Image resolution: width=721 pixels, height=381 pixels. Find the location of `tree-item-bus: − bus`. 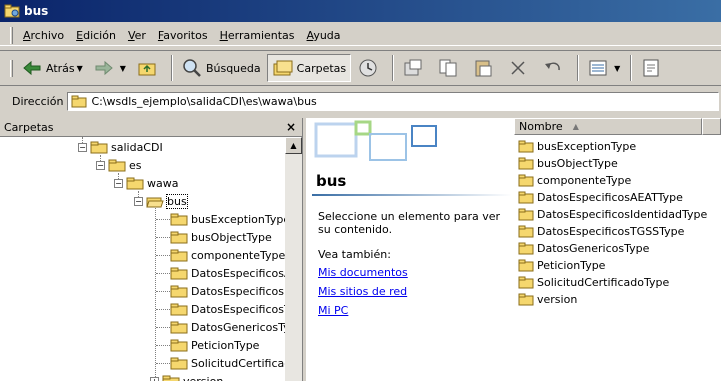

tree-item-bus: − bus is located at coordinates (161, 201).